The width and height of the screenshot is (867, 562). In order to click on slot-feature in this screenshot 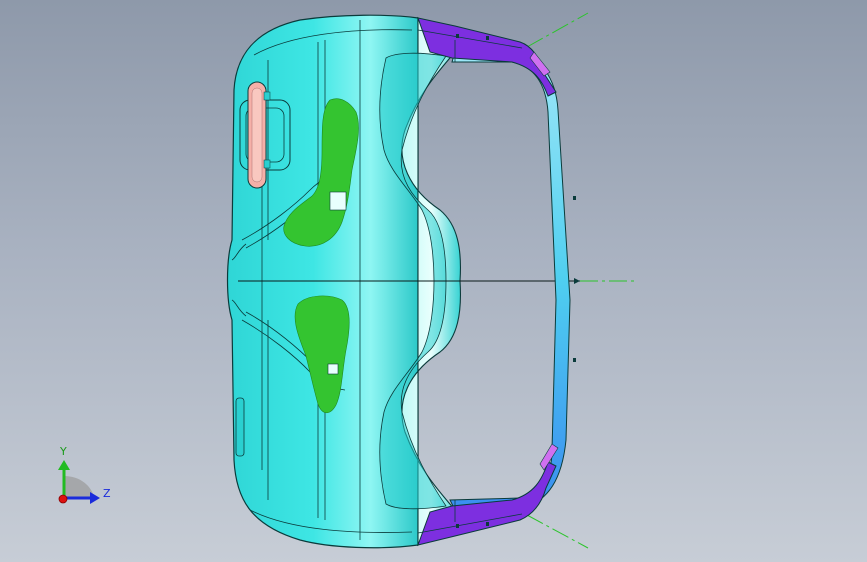, I will do `click(240, 427)`.